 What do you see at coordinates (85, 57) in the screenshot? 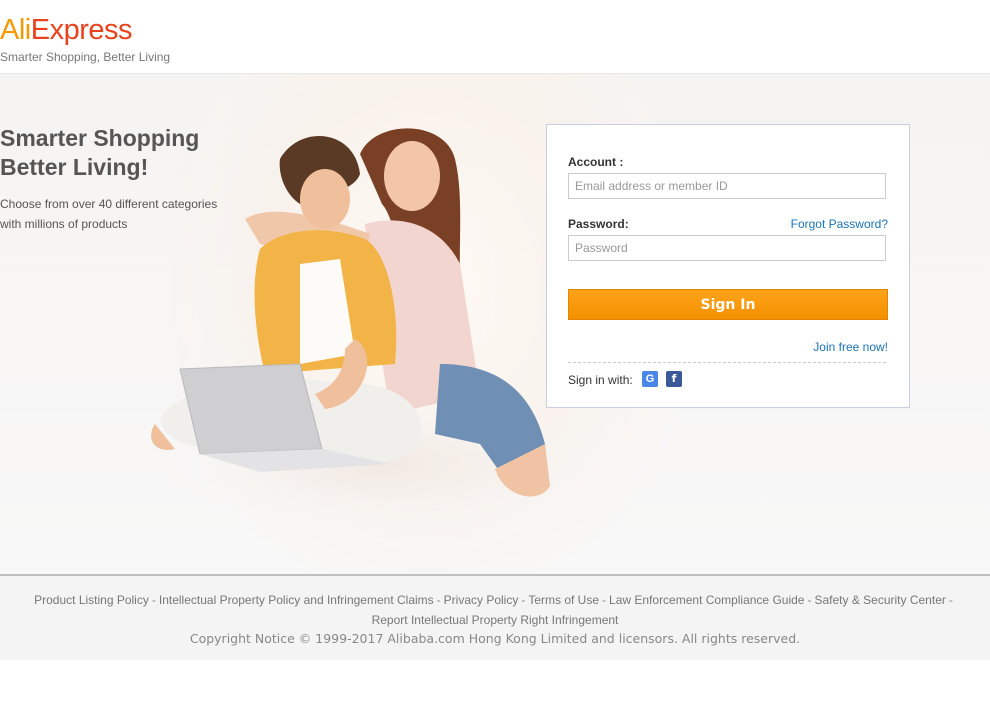
I see `header-tagline: Smarter Shopping, Better Living` at bounding box center [85, 57].